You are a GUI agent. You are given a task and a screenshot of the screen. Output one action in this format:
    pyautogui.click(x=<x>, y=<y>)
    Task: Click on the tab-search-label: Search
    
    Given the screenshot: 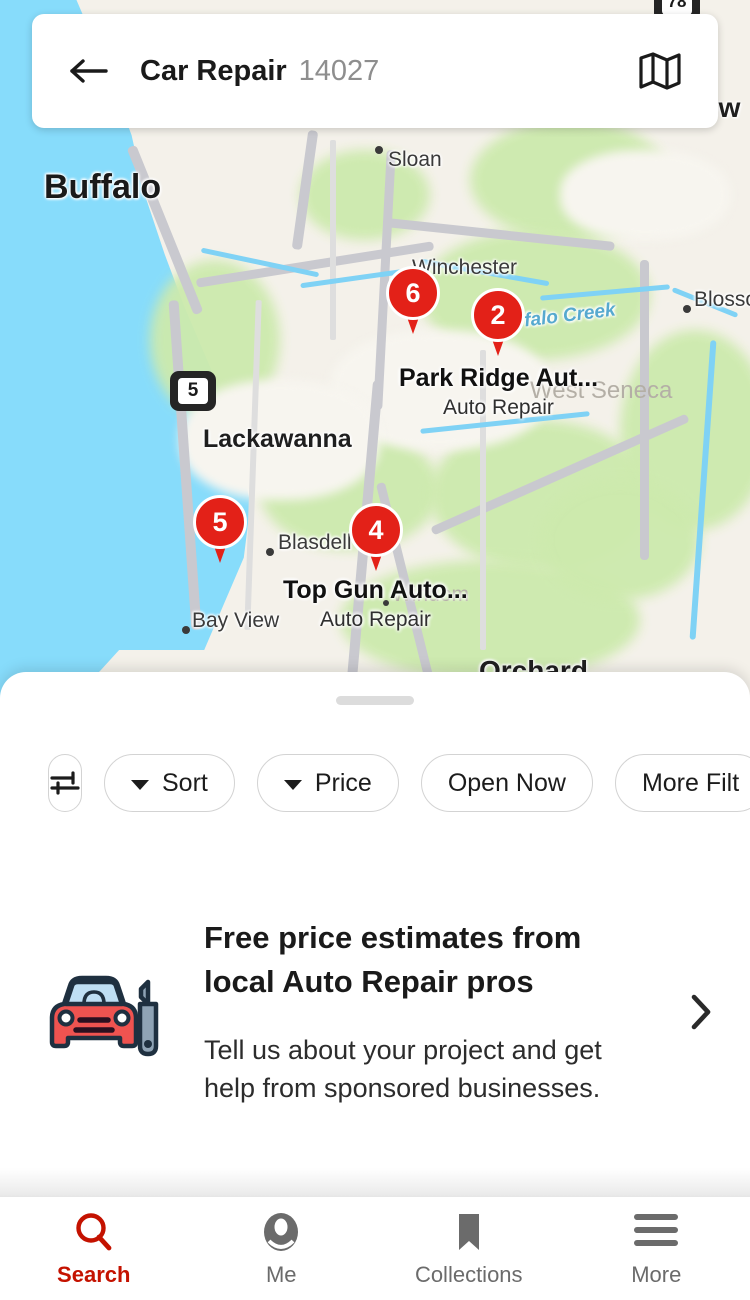 What is the action you would take?
    pyautogui.click(x=94, y=1274)
    